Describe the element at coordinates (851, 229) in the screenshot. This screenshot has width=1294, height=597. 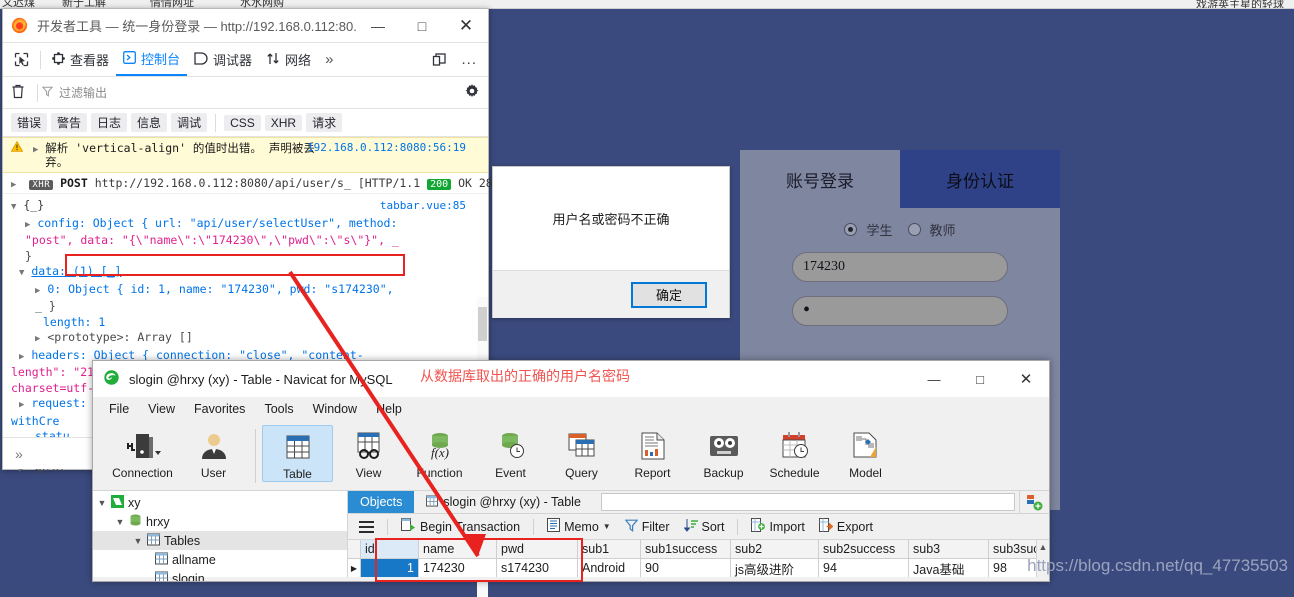
I see `radio-student-icon` at that location.